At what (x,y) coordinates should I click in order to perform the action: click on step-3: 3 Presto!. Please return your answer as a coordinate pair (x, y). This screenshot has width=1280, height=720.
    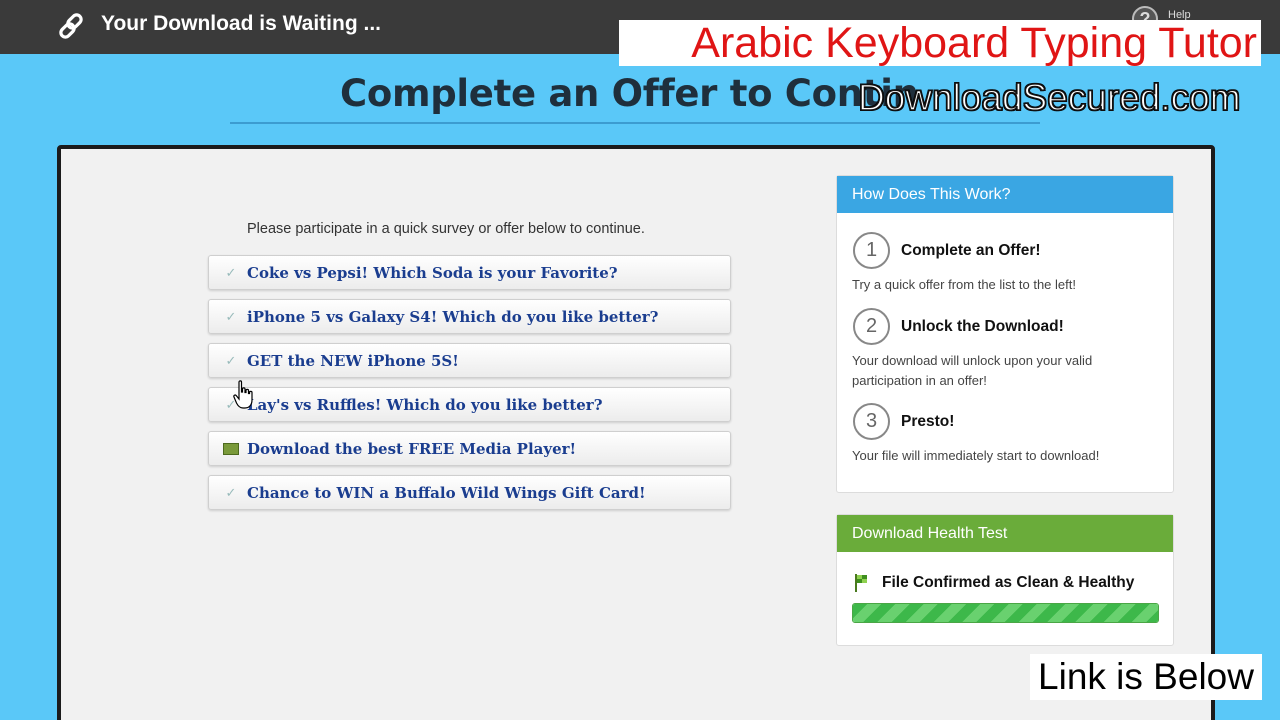
    Looking at the image, I should click on (903, 421).